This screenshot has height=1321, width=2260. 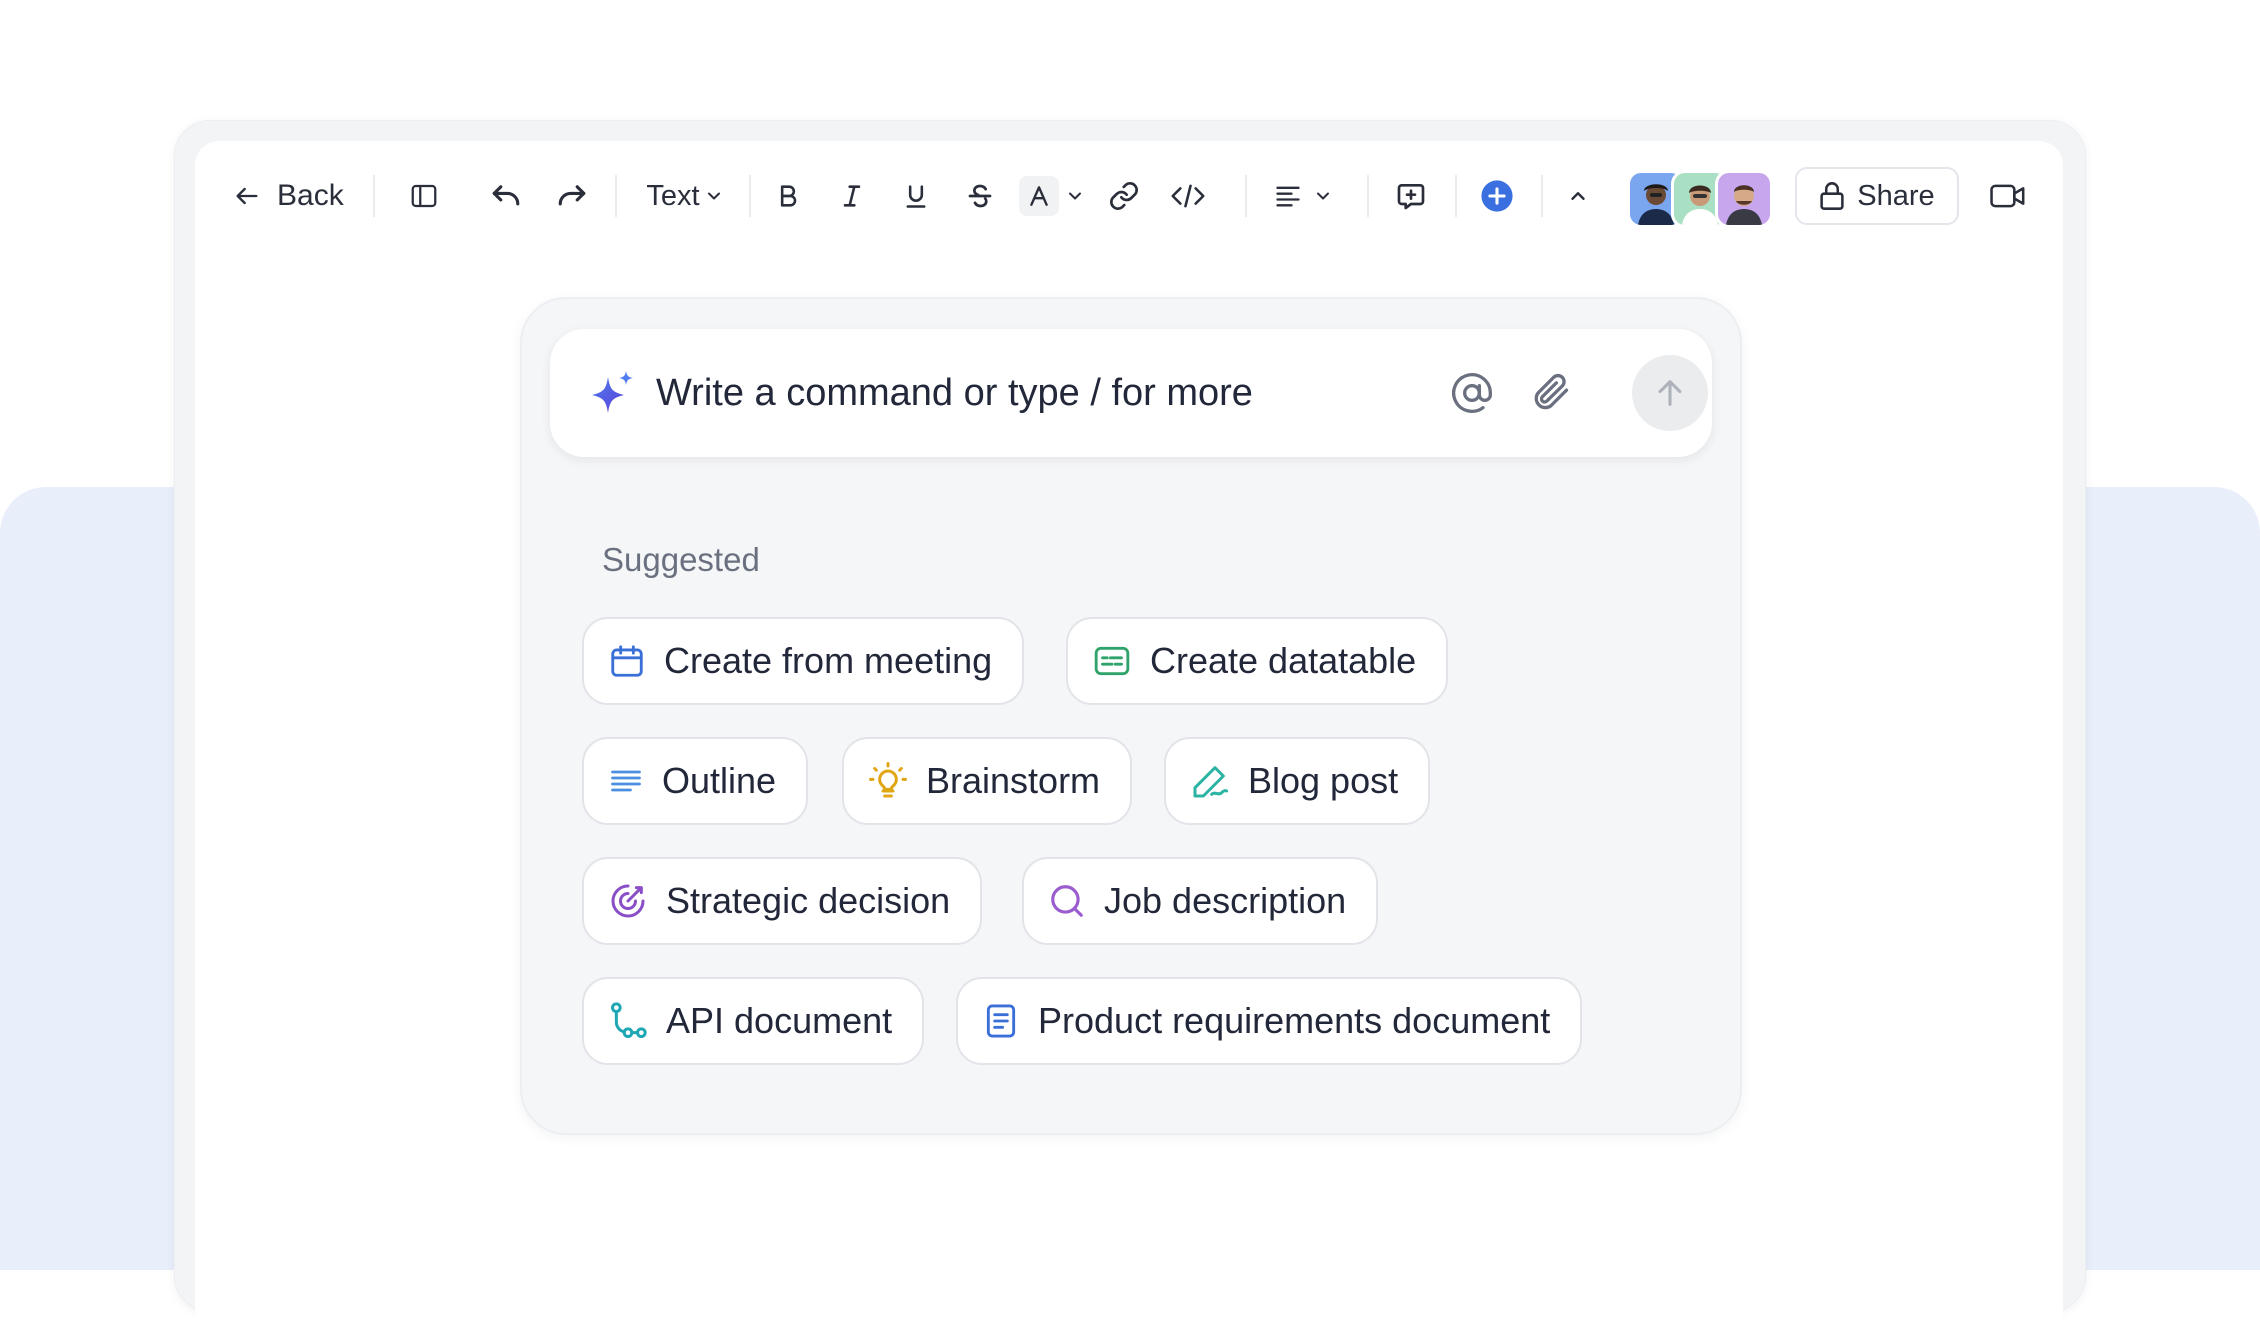 I want to click on outline-icon, so click(x=626, y=781).